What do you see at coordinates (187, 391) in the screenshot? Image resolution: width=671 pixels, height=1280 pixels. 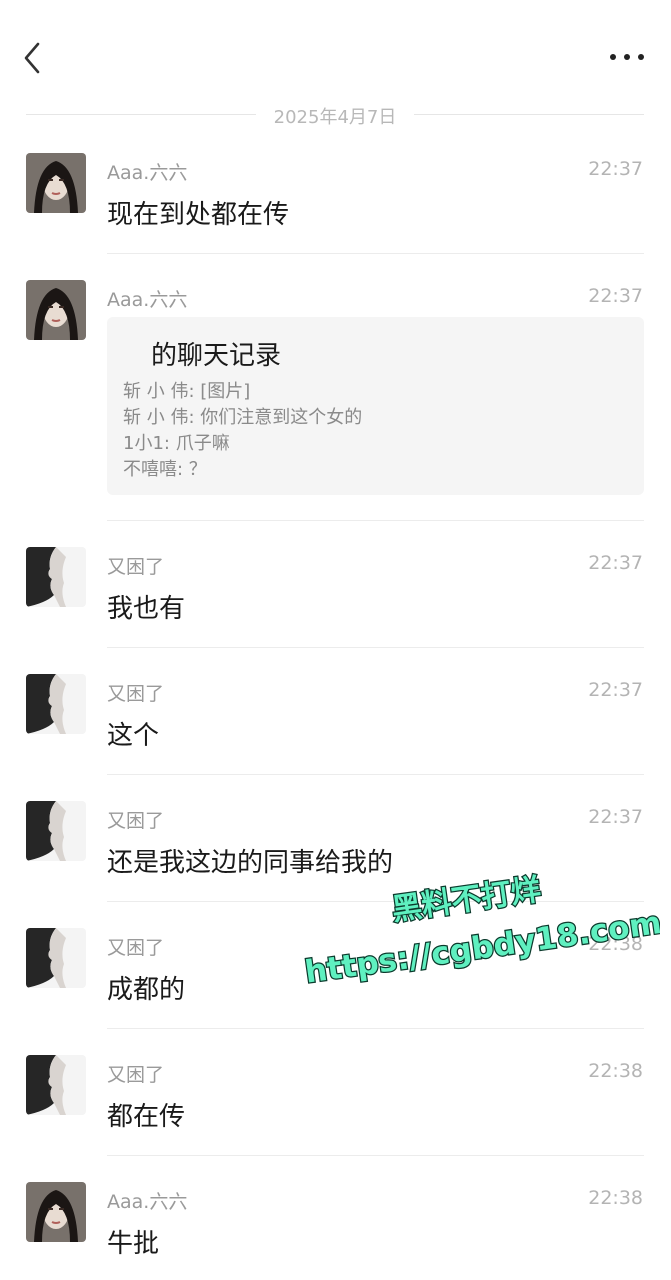 I see `chat-record-line: 斩 小 伟: [图片]` at bounding box center [187, 391].